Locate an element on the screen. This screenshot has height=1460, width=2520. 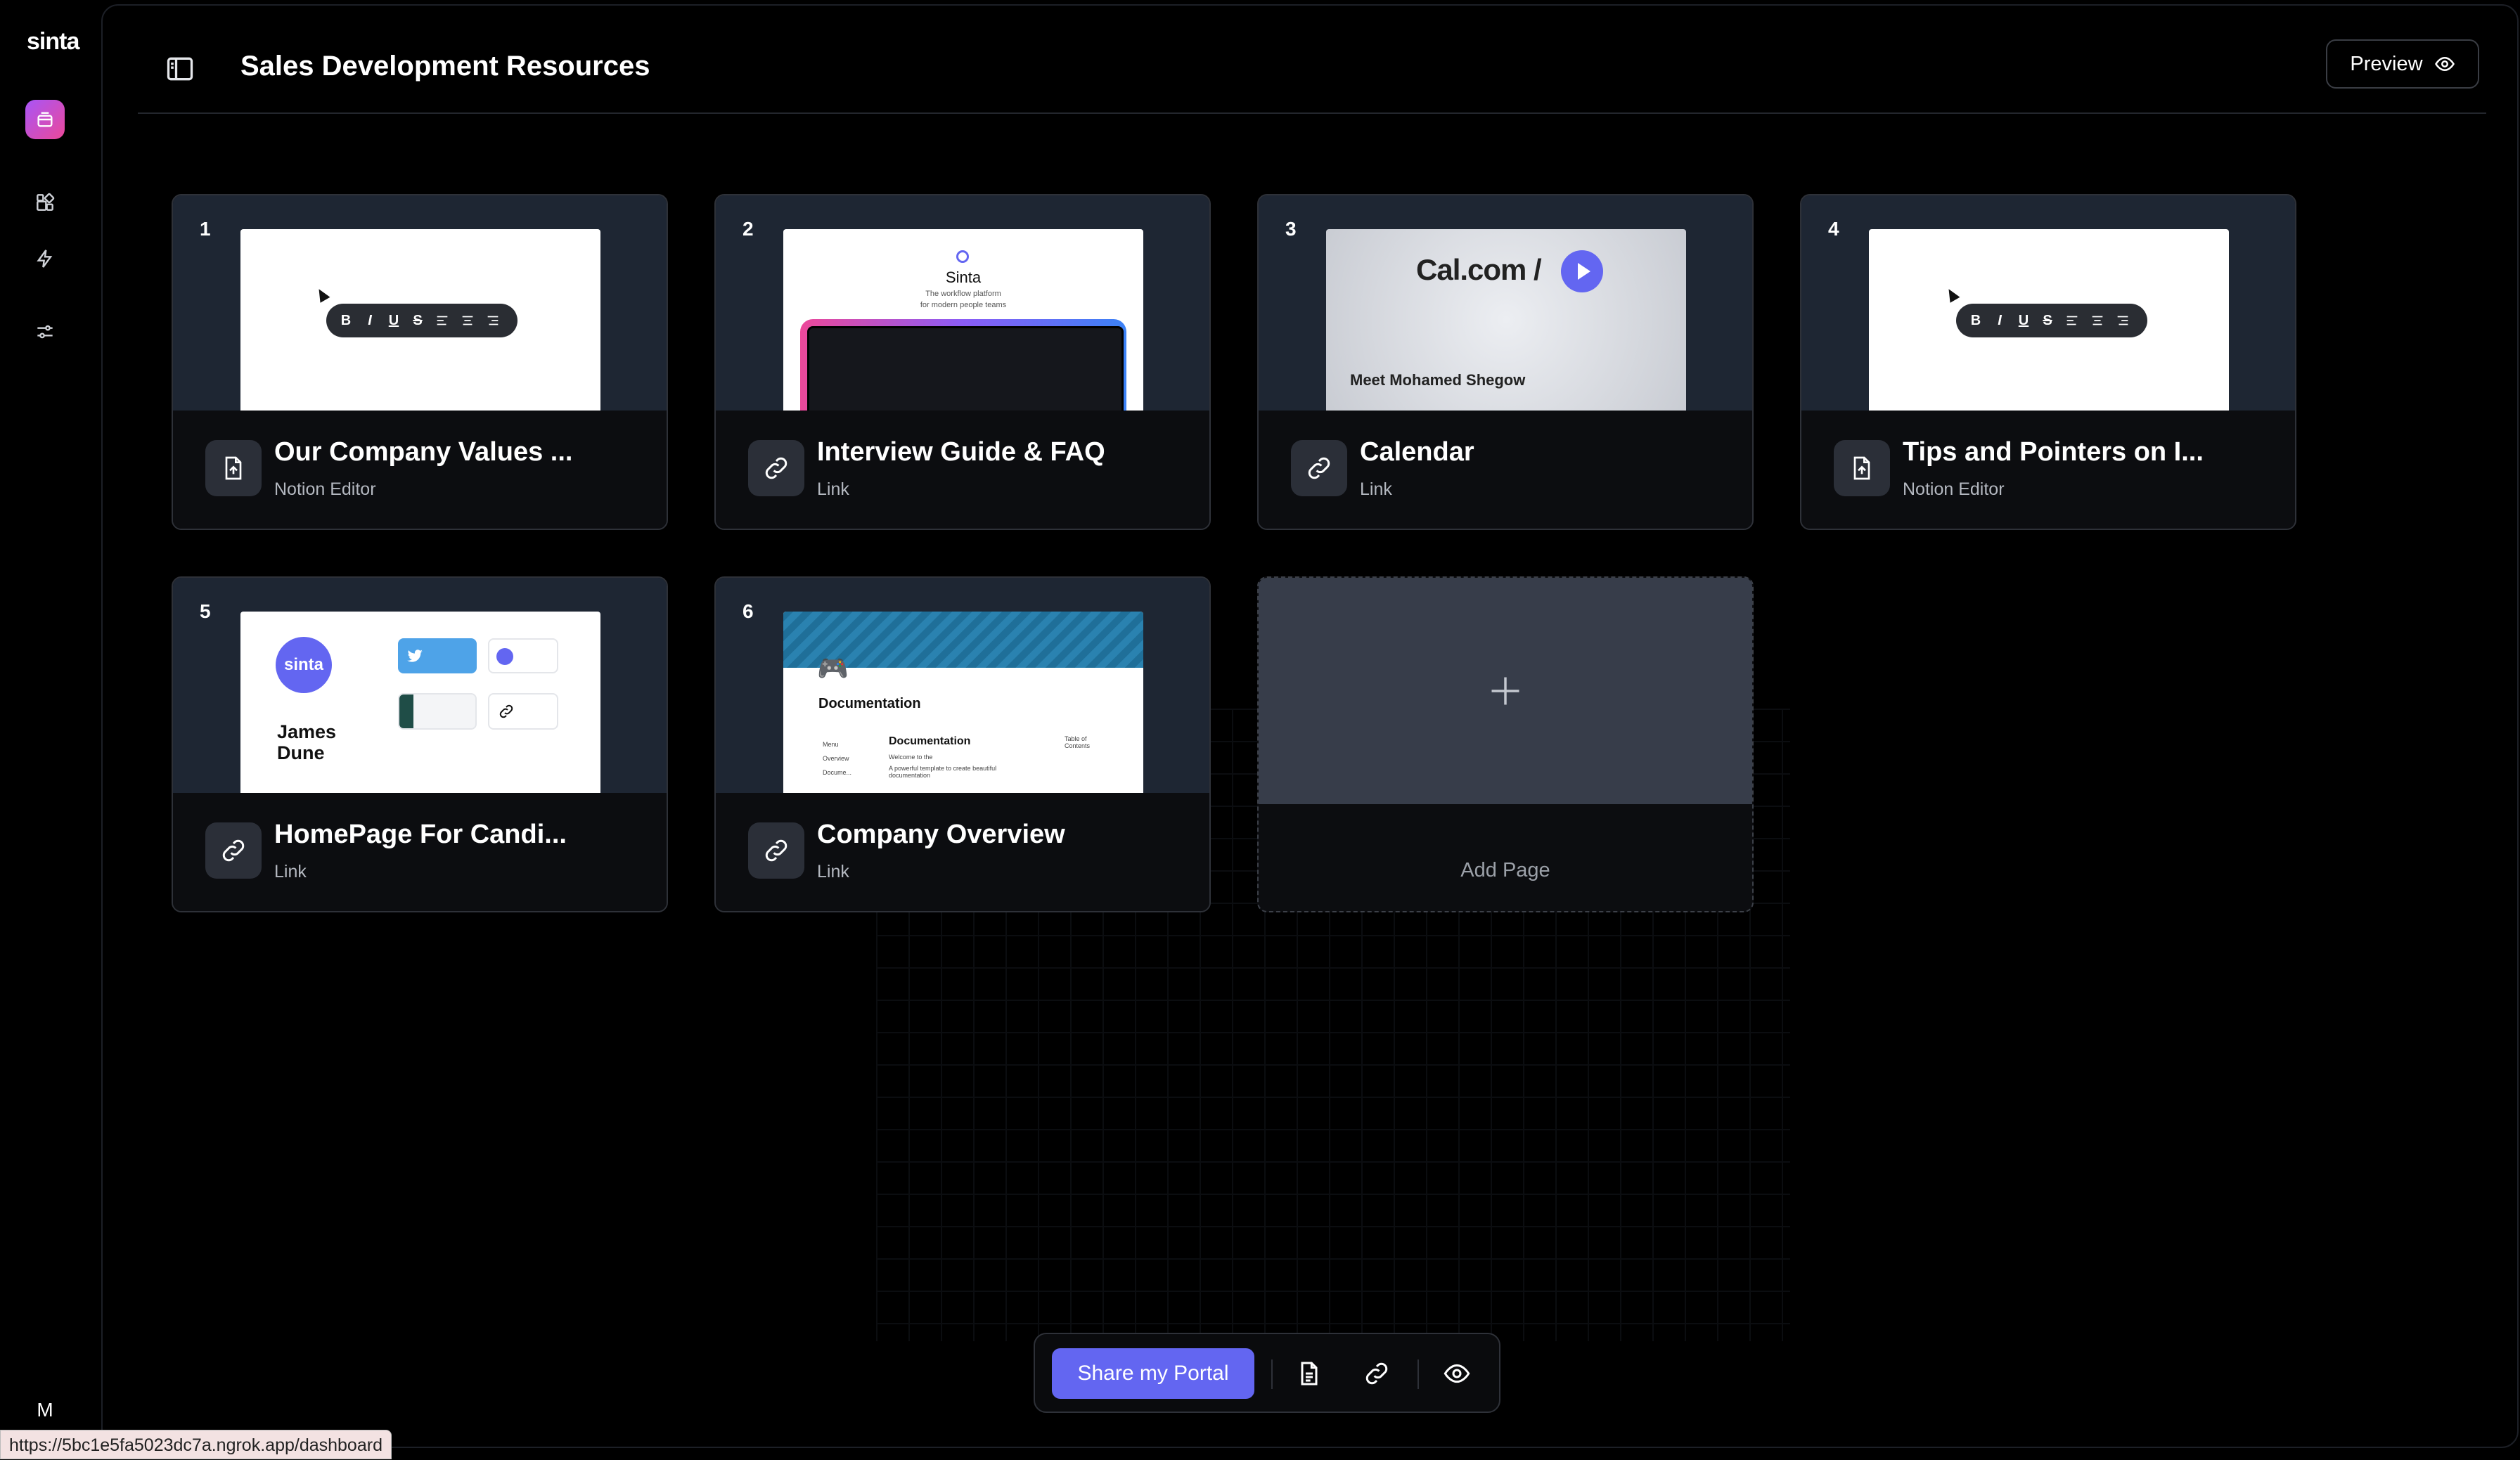
thumb-name-line2: Dune is located at coordinates (301, 753).